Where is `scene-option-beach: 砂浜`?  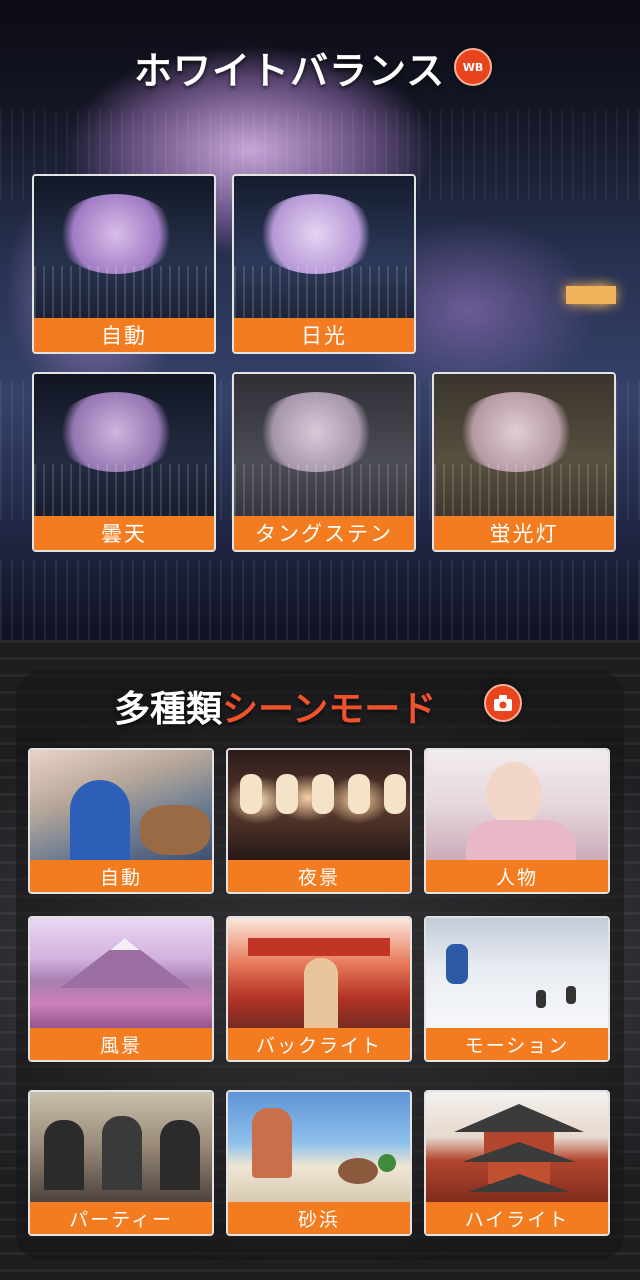
scene-option-beach: 砂浜 is located at coordinates (319, 1163).